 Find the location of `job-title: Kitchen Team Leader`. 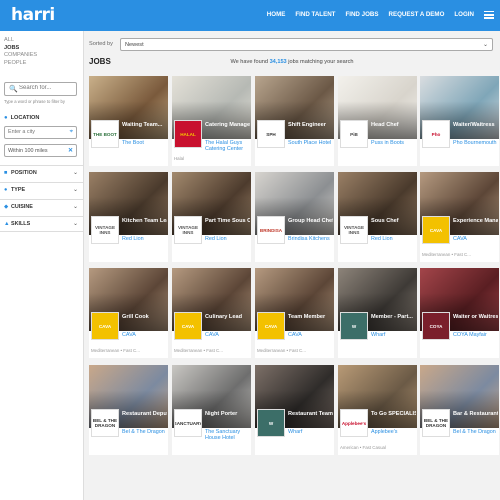

job-title: Kitchen Team Leader is located at coordinates (144, 221).